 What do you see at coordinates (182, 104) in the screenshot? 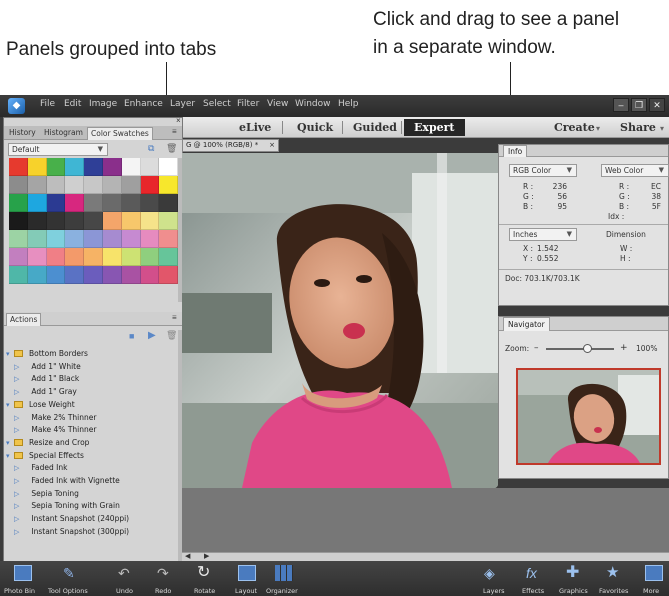
I see `menu-layer: Layer` at bounding box center [182, 104].